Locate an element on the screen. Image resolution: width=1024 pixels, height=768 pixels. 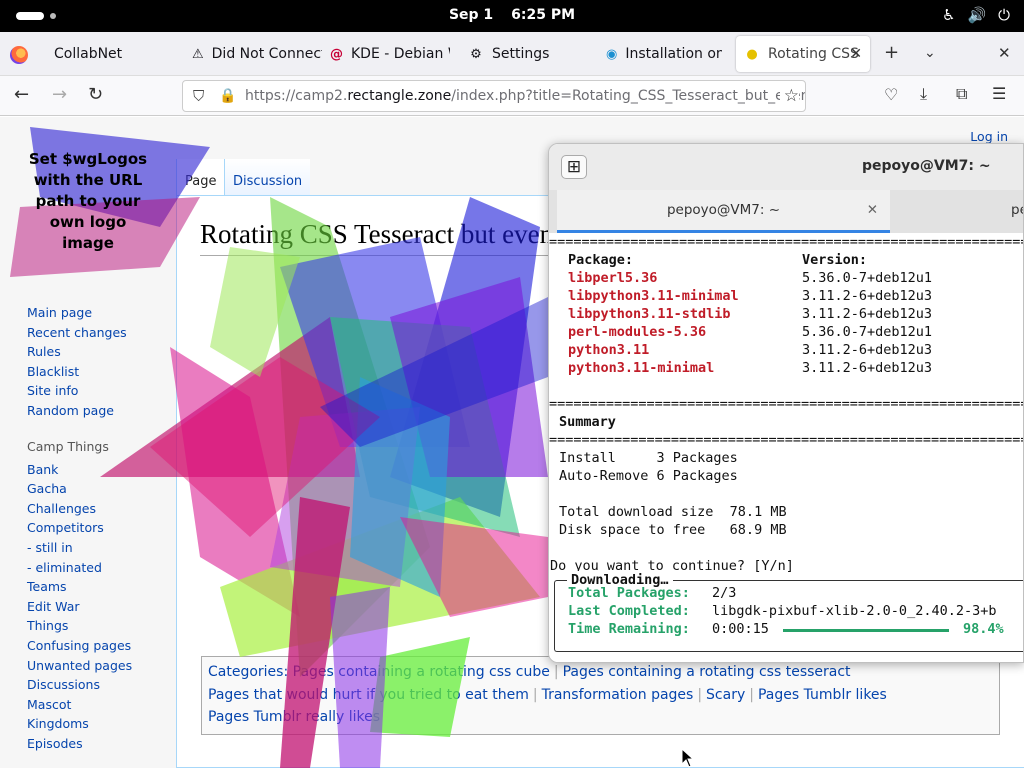
new-terminal-tab-icon: ⊞ is located at coordinates (574, 167).